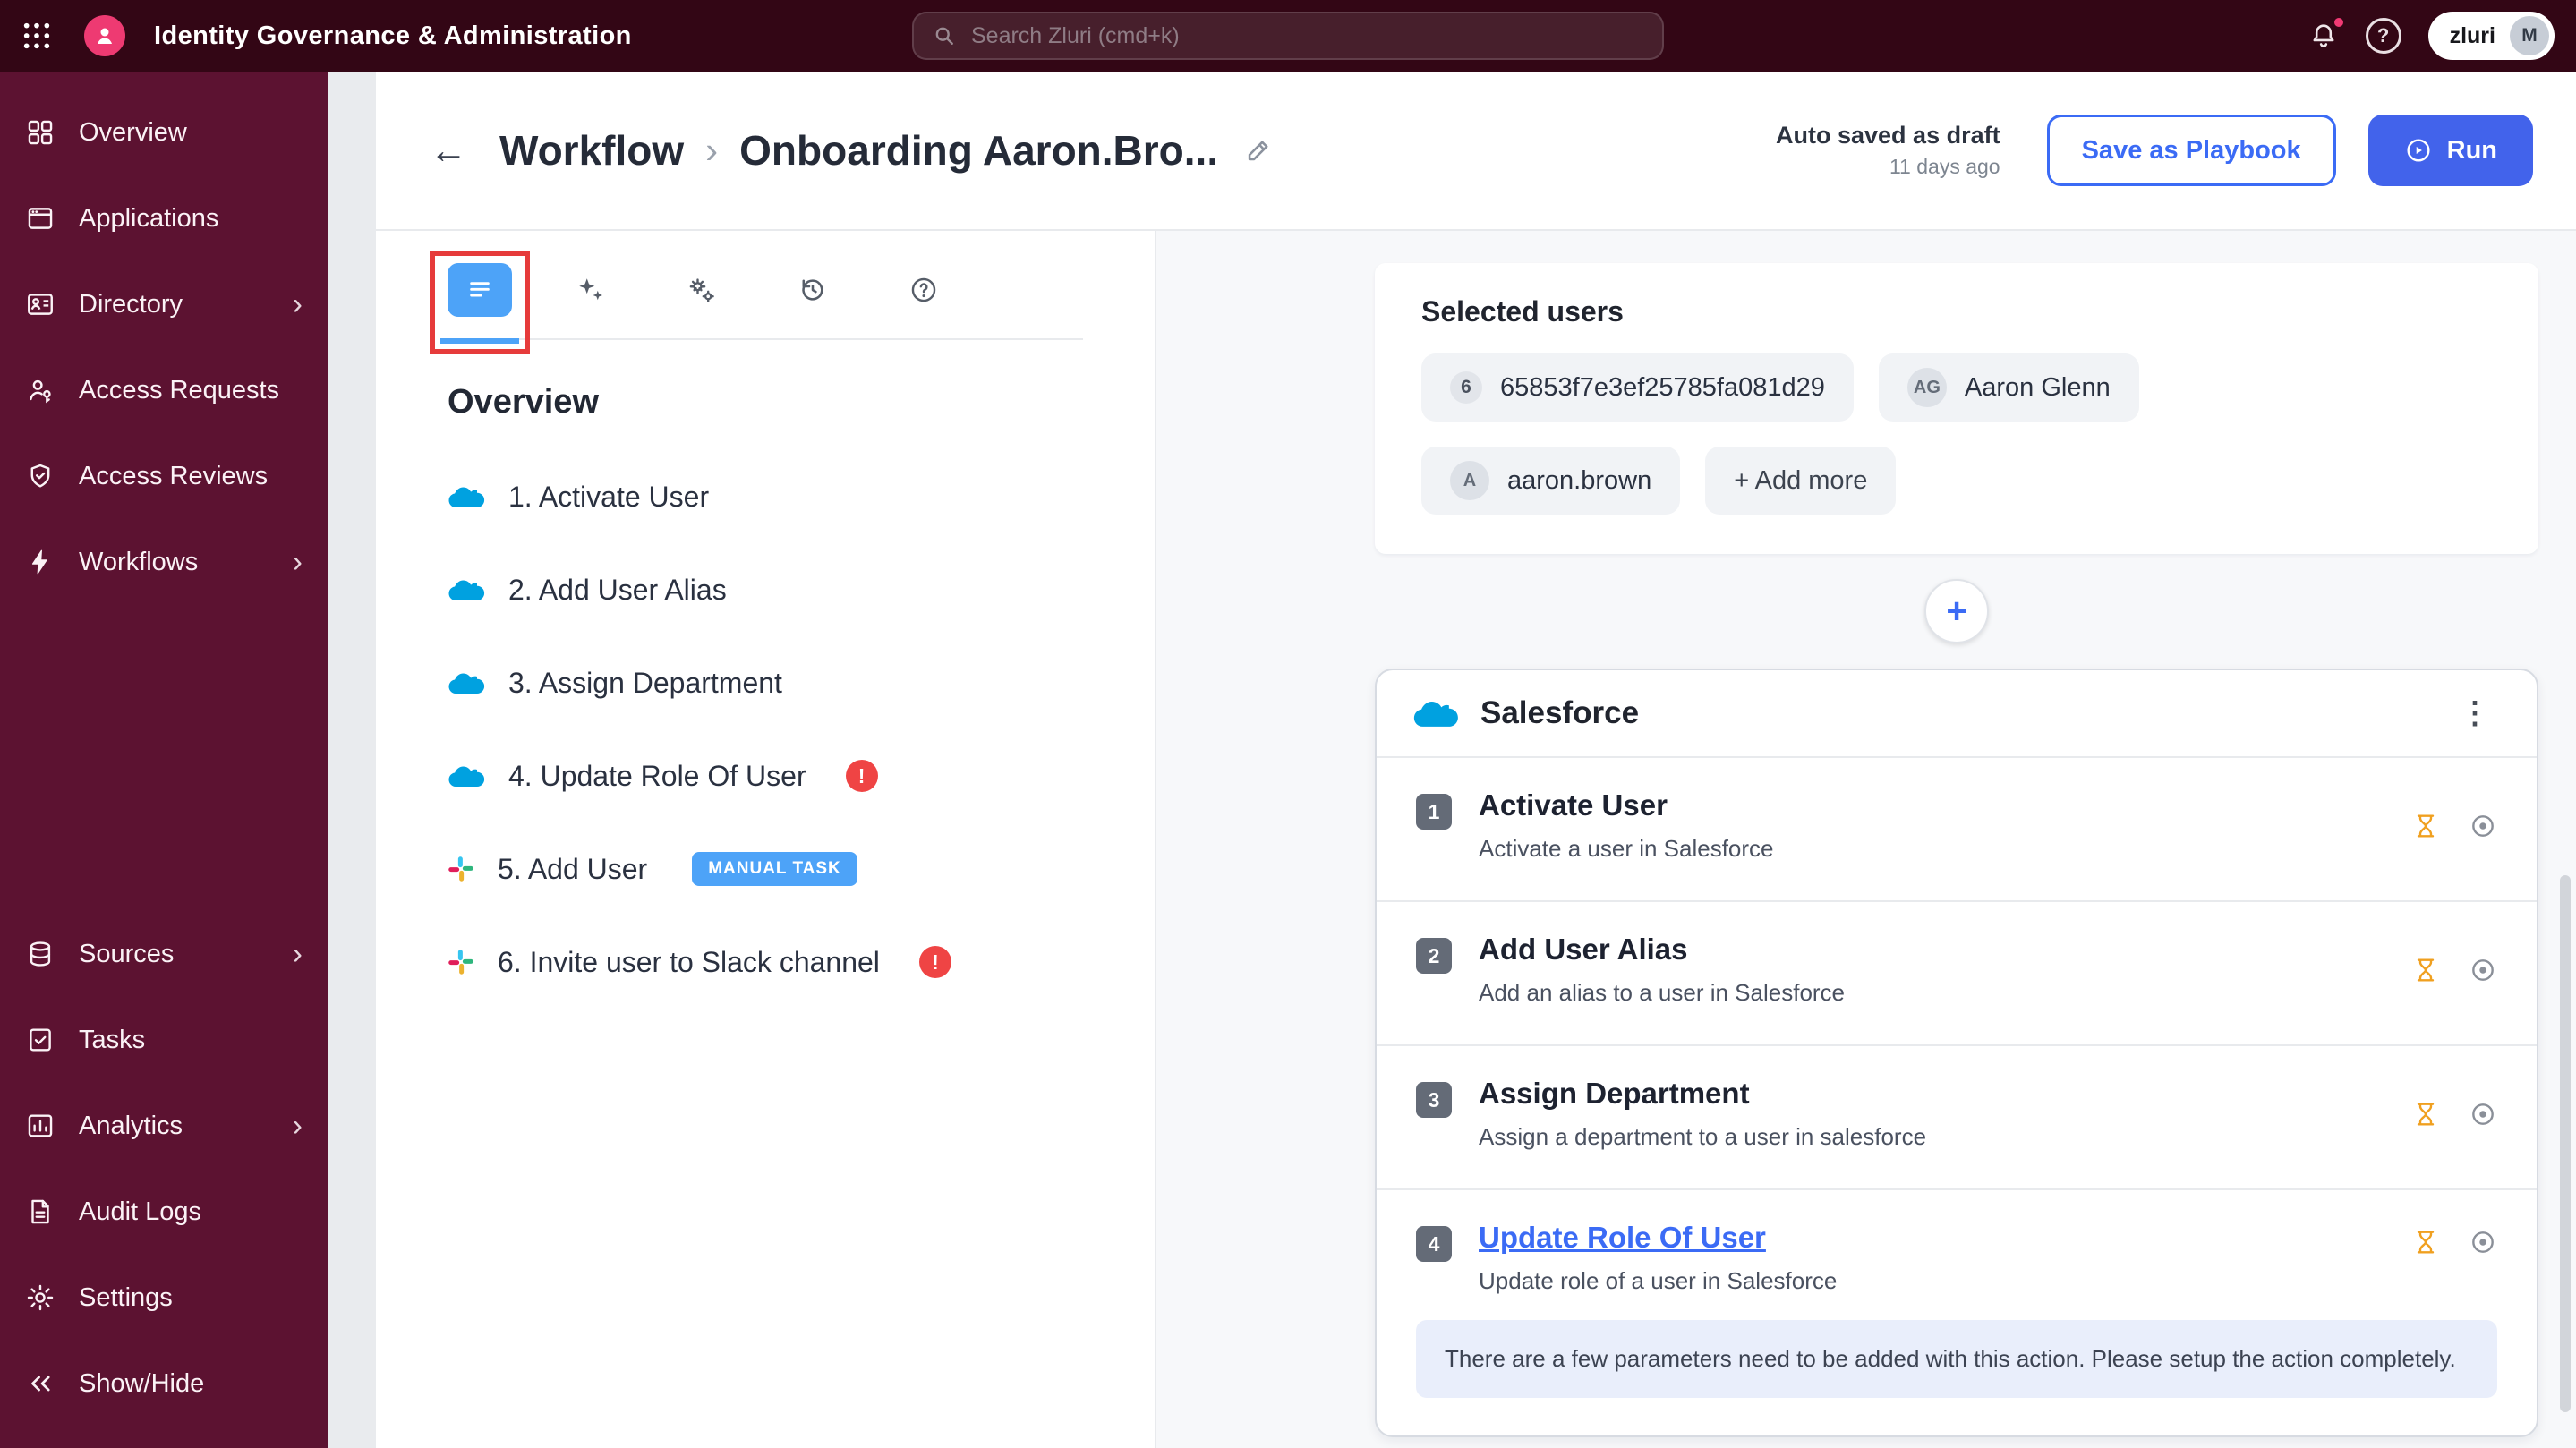 This screenshot has height=1448, width=2576. Describe the element at coordinates (164, 1040) in the screenshot. I see `sidebar-item-tasks: Tasks` at that location.